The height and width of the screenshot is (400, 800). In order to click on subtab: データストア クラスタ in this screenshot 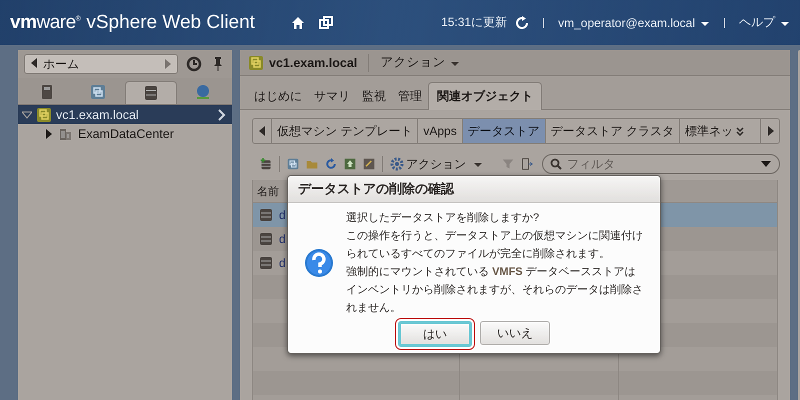, I will do `click(613, 131)`.